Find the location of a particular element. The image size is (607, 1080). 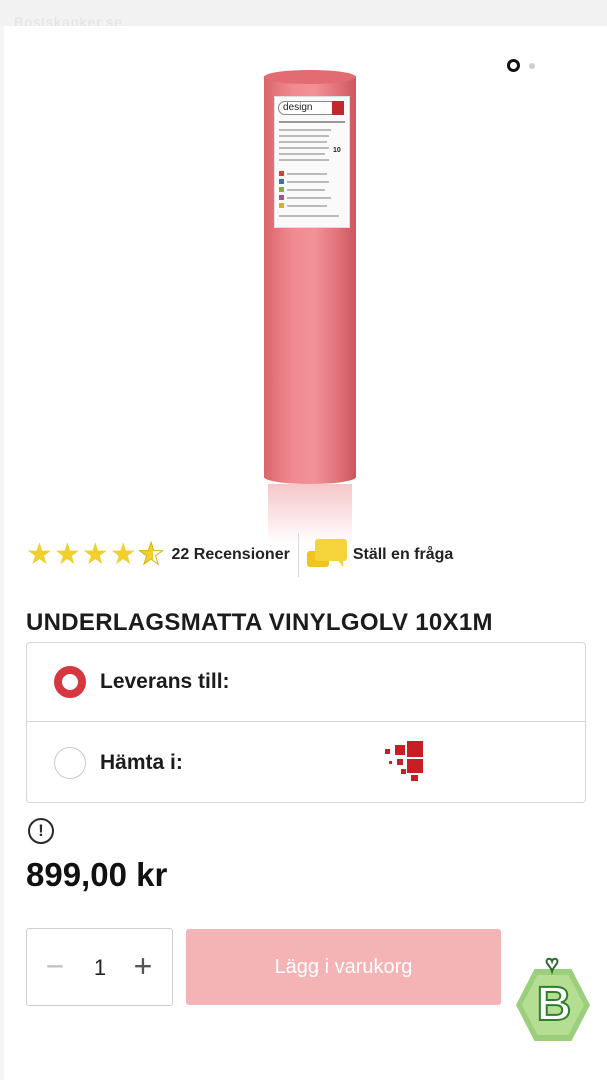

divider is located at coordinates (298, 555).